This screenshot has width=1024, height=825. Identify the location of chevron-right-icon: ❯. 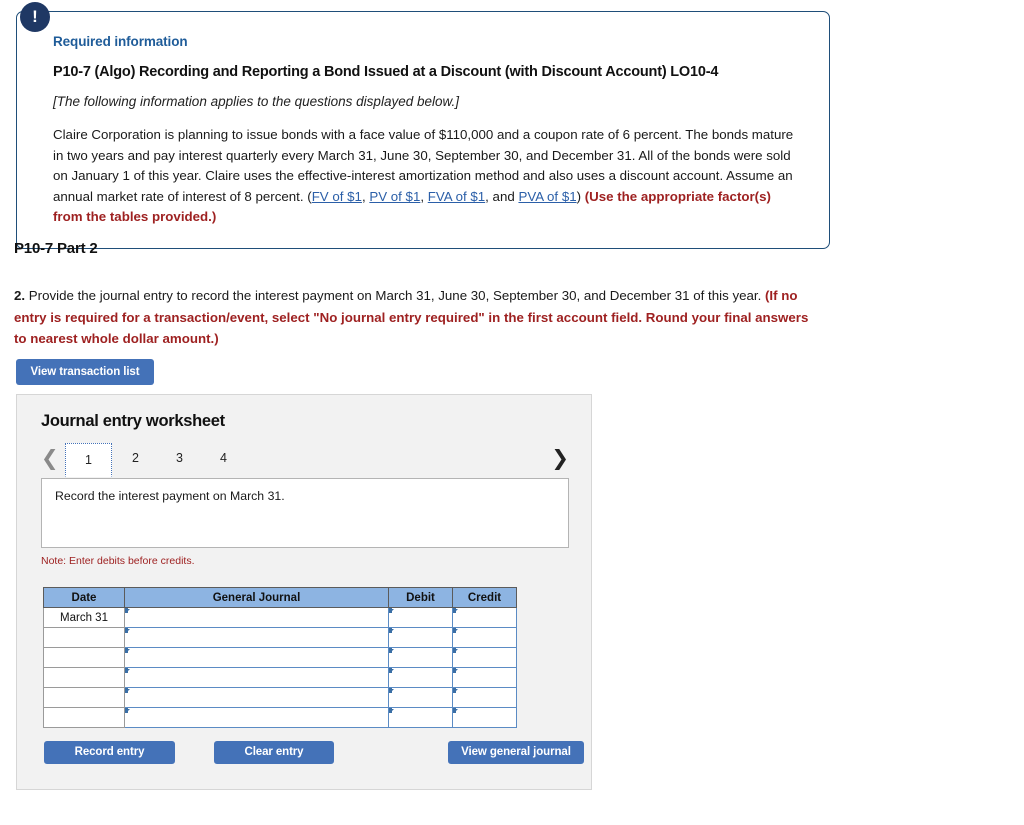
(560, 458).